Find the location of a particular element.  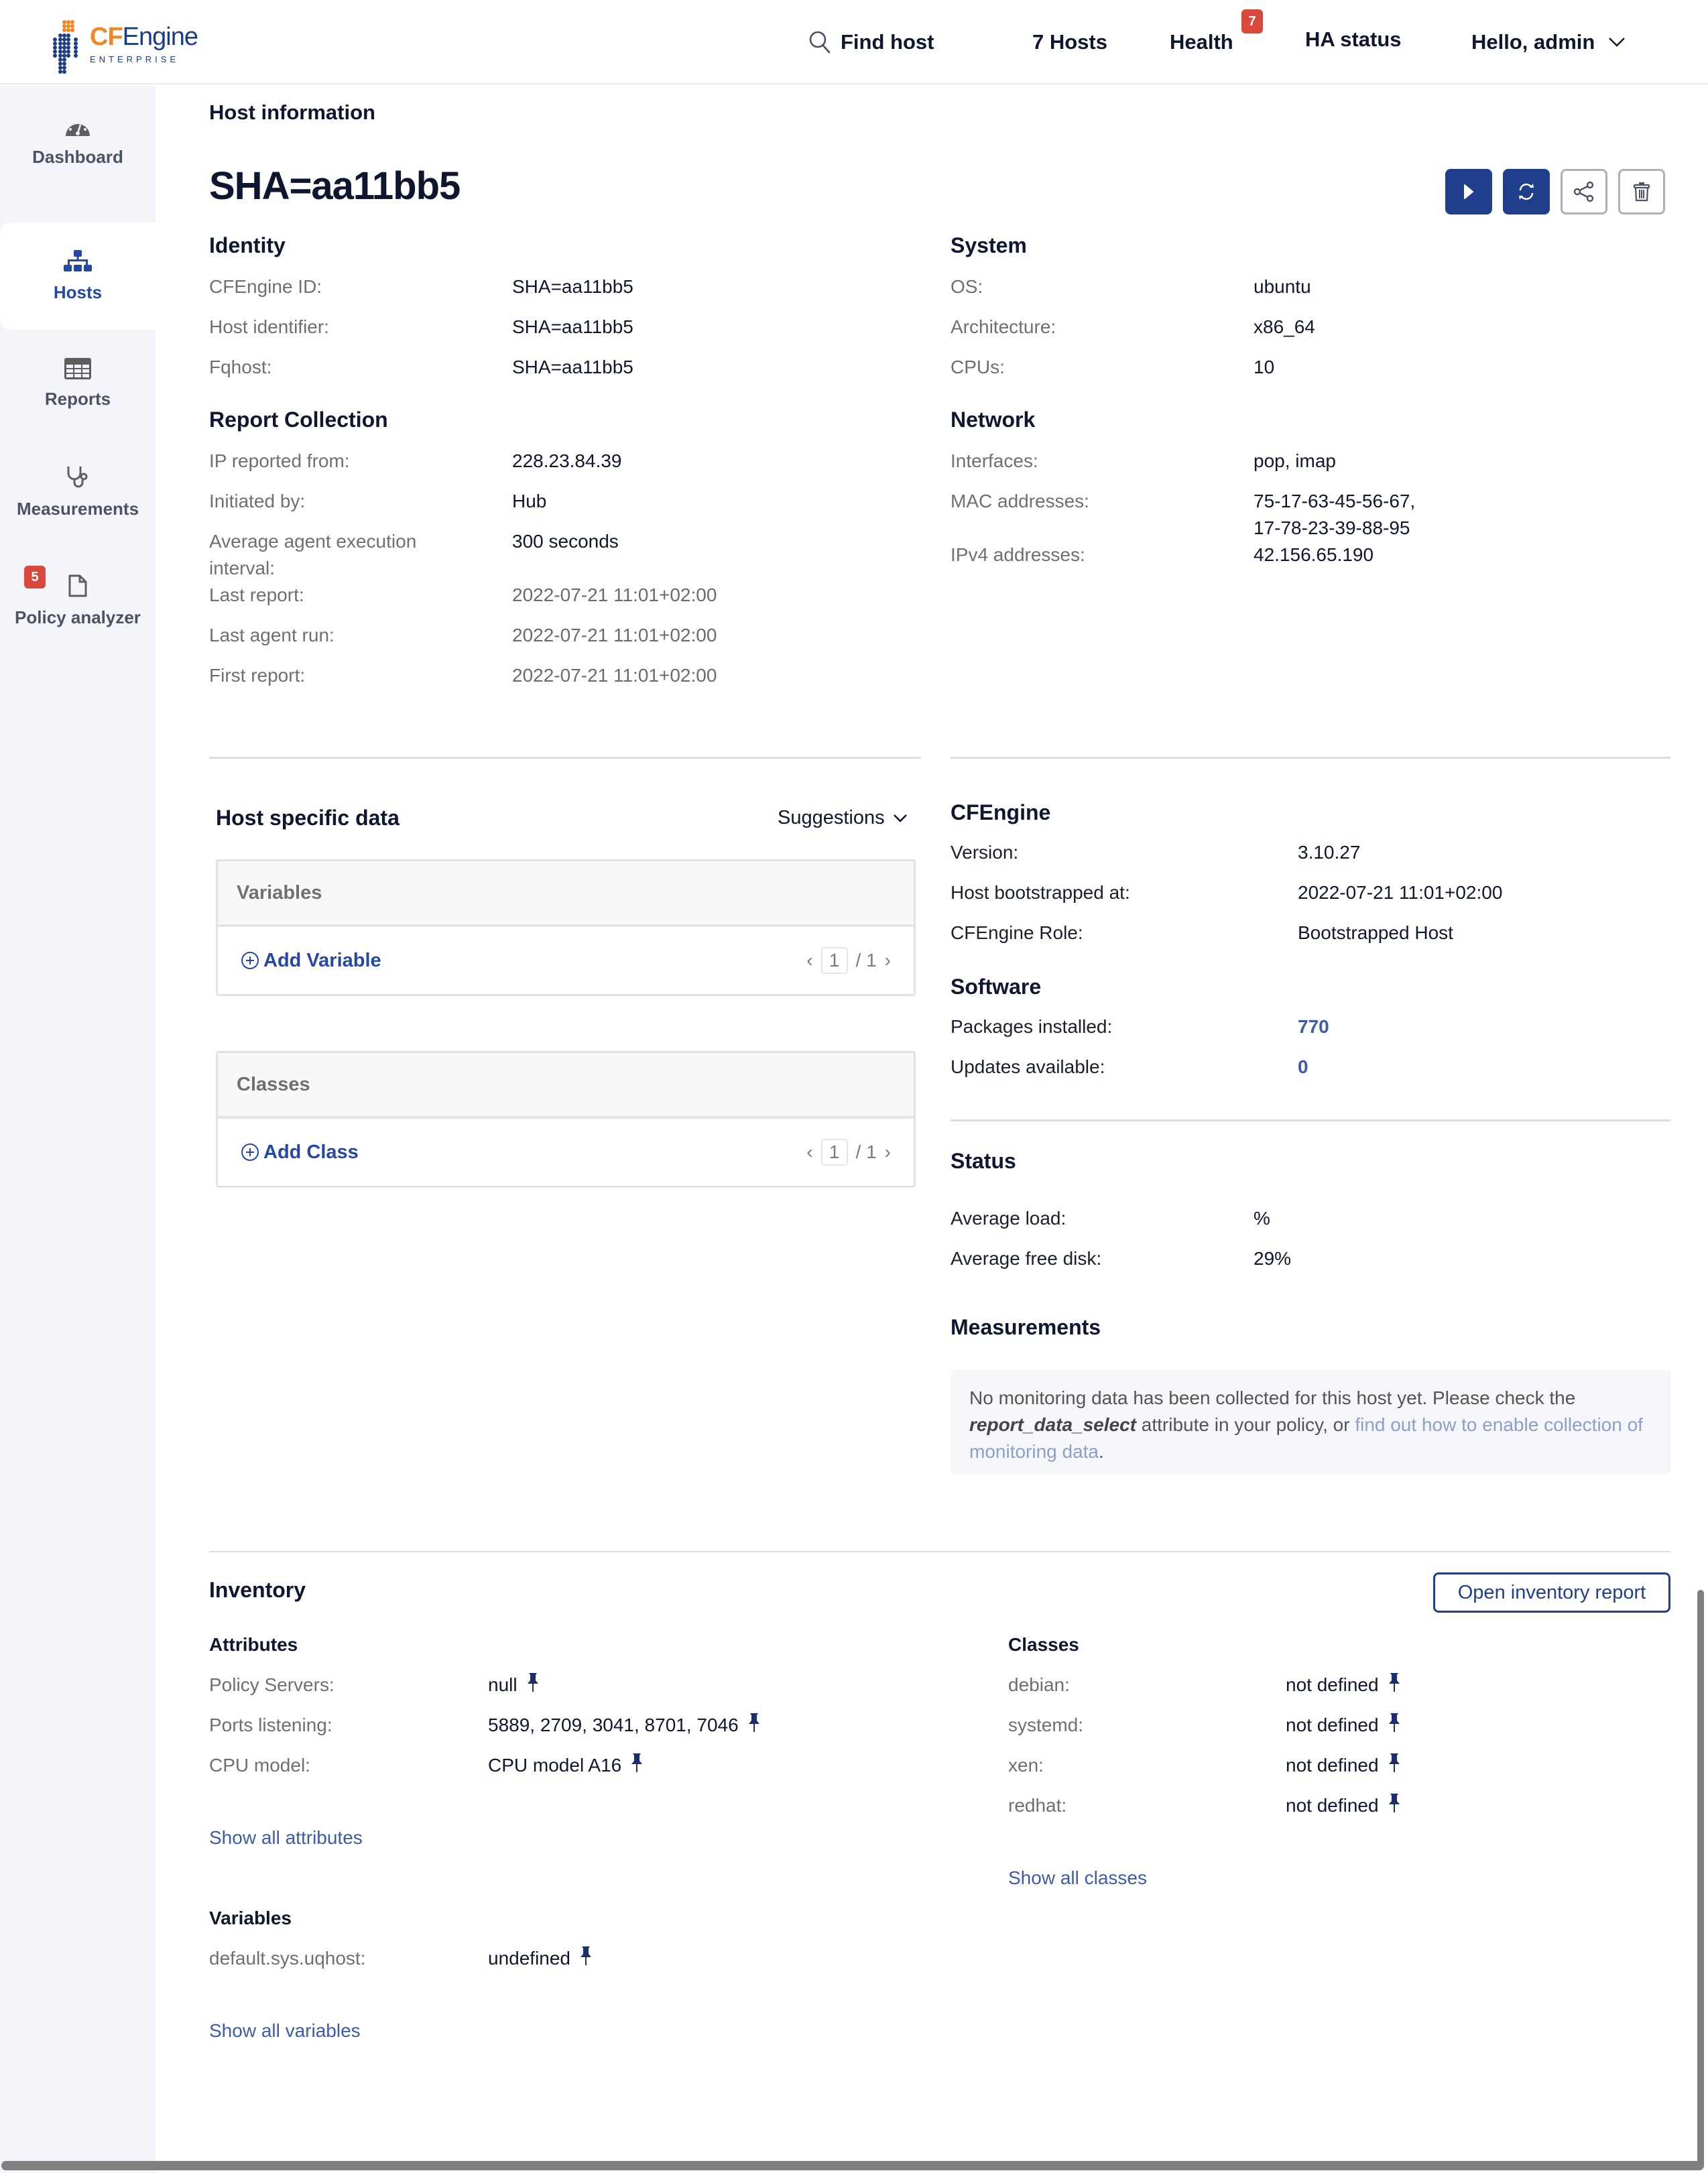

sidebar-item-dashboard: Dashboard is located at coordinates (78, 142).